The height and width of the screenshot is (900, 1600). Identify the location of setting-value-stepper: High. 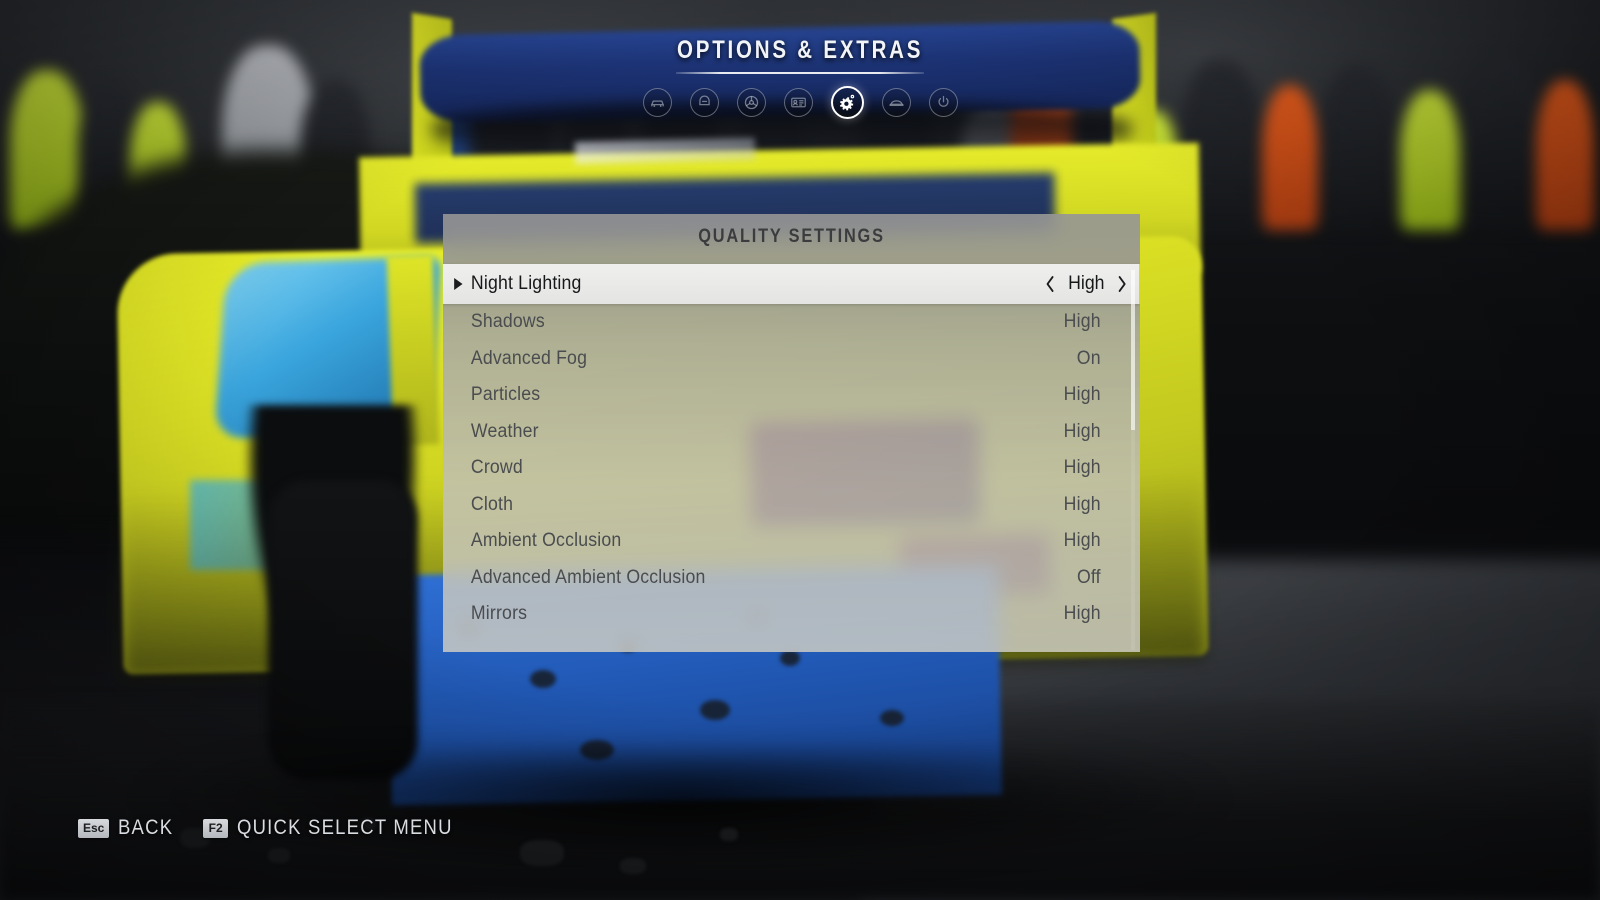
(1092, 284).